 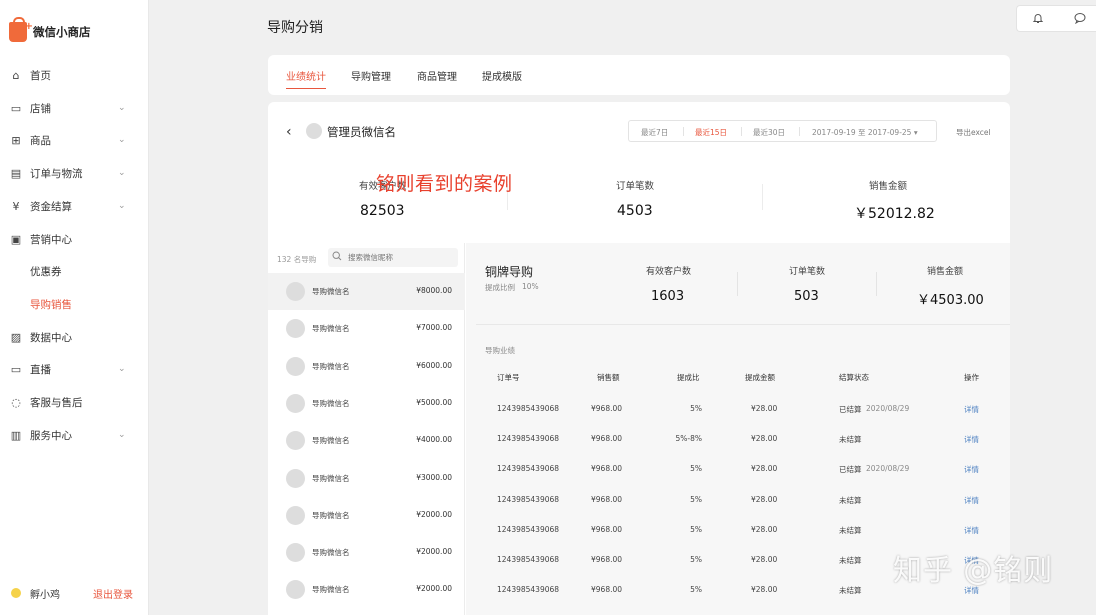 I want to click on brand: 微信小商店, so click(x=50, y=29).